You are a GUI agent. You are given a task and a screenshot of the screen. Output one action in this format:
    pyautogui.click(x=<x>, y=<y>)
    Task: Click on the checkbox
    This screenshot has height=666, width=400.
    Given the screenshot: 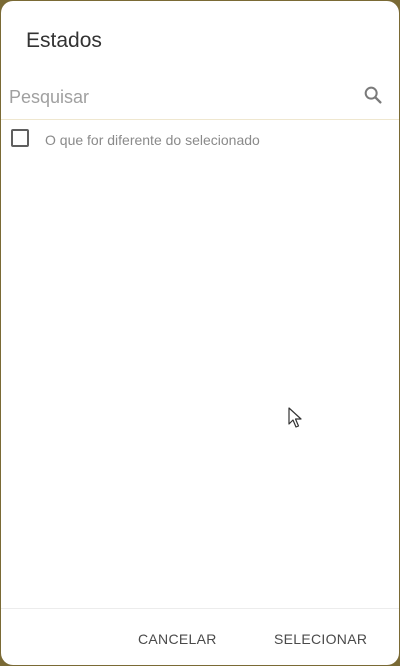 What is the action you would take?
    pyautogui.click(x=20, y=138)
    